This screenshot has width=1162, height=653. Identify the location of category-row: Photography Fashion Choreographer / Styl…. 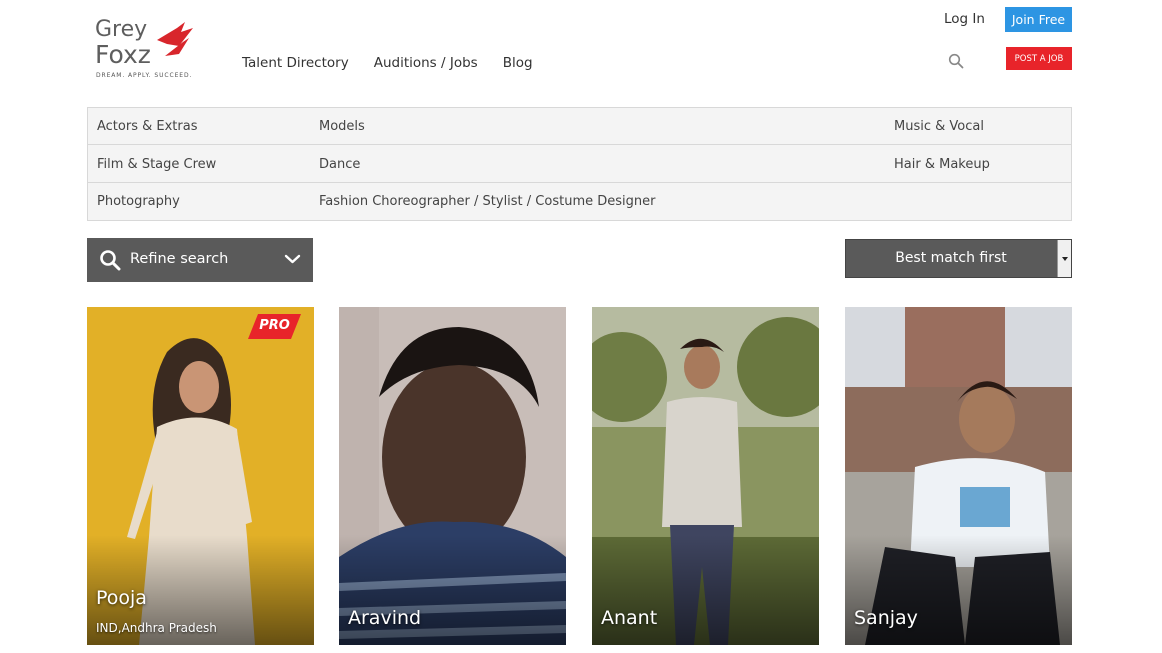
(579, 201).